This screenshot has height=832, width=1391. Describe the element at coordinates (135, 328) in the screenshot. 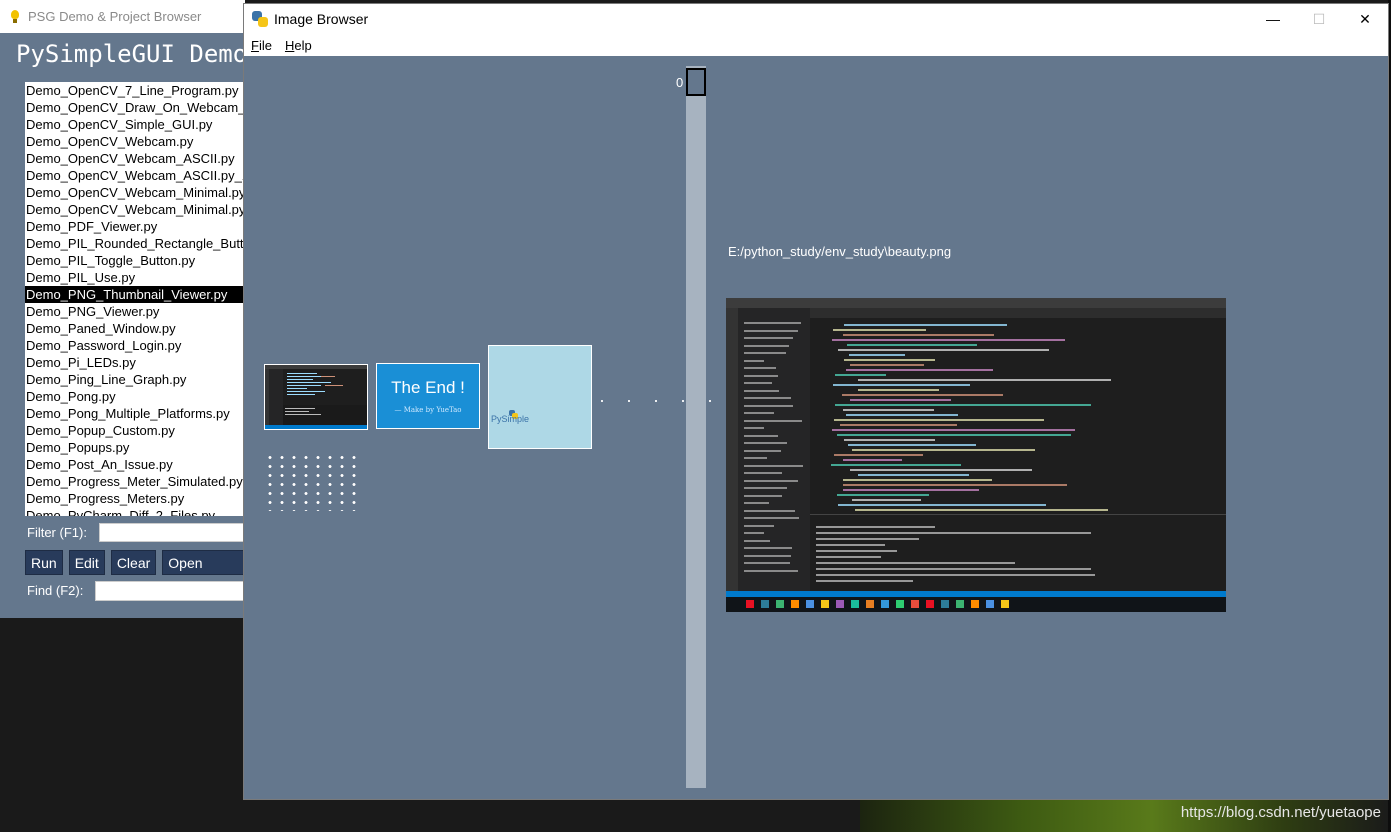

I see `file-list-item: Demo_Paned_Window.py` at that location.